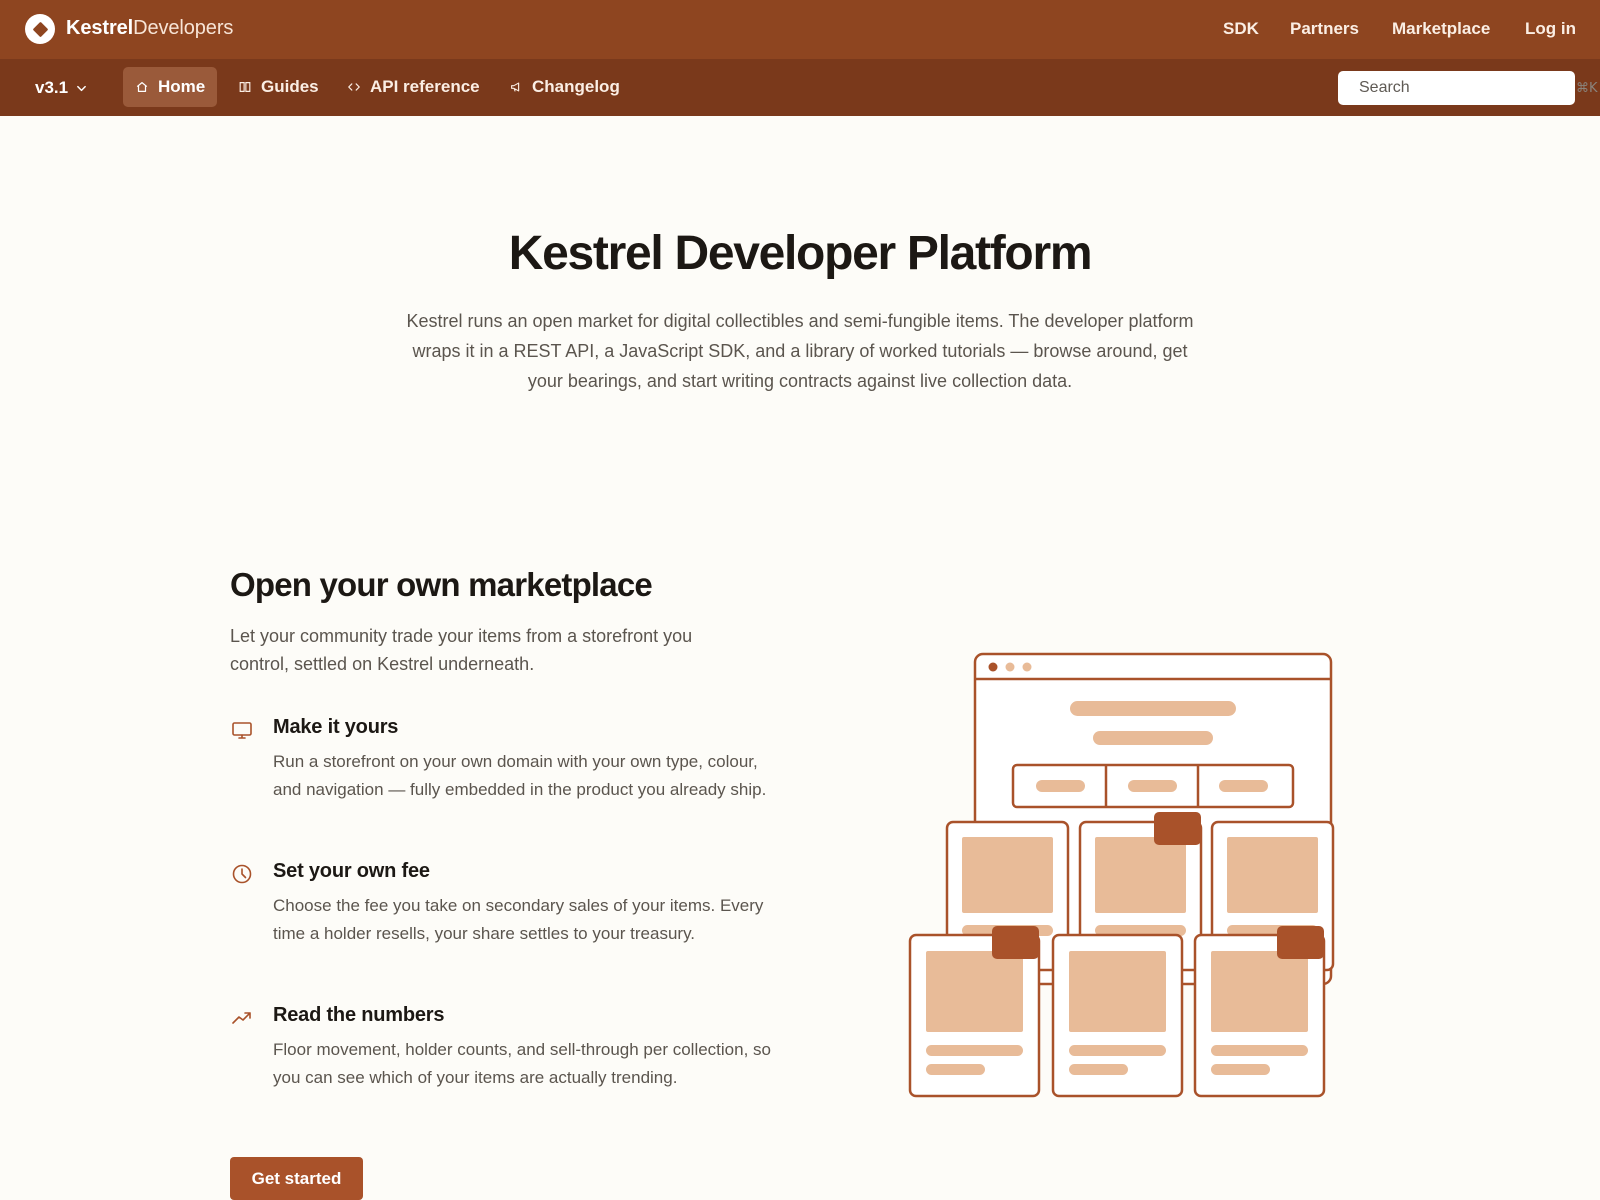  Describe the element at coordinates (1550, 29) in the screenshot. I see `nav-link-login: Log in` at that location.